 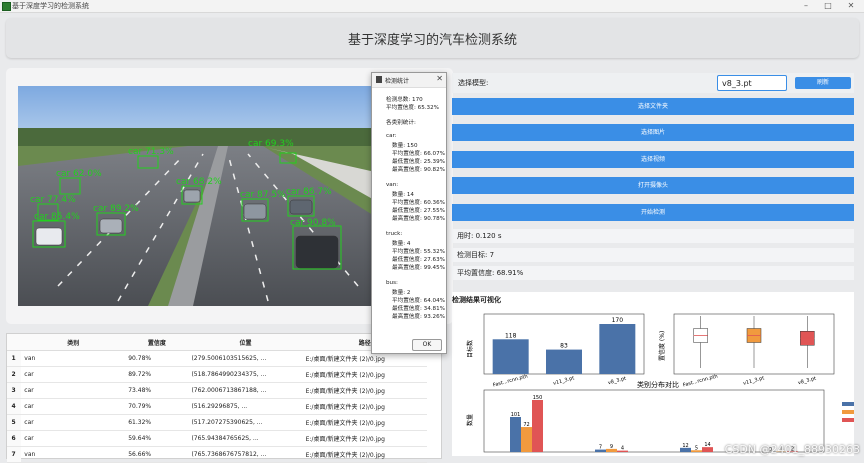 I want to click on legend-swatch, so click(x=848, y=412).